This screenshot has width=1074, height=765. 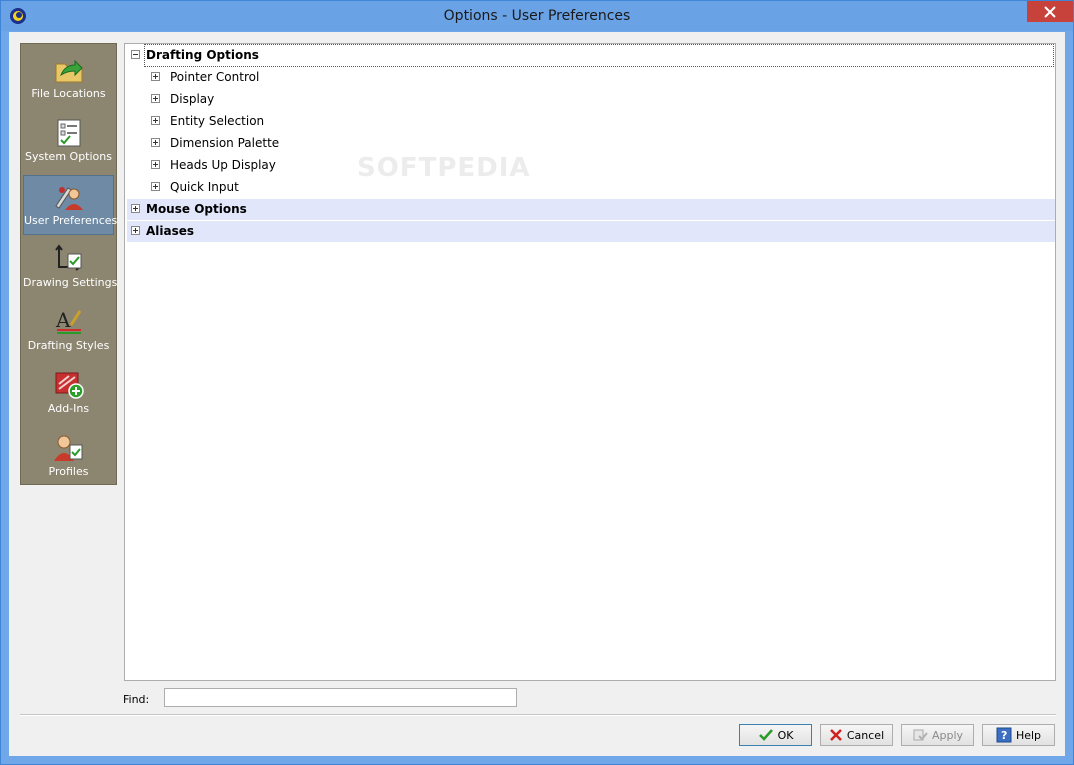 I want to click on sidebar-item-user-preferences: User Preferences, so click(x=70, y=205).